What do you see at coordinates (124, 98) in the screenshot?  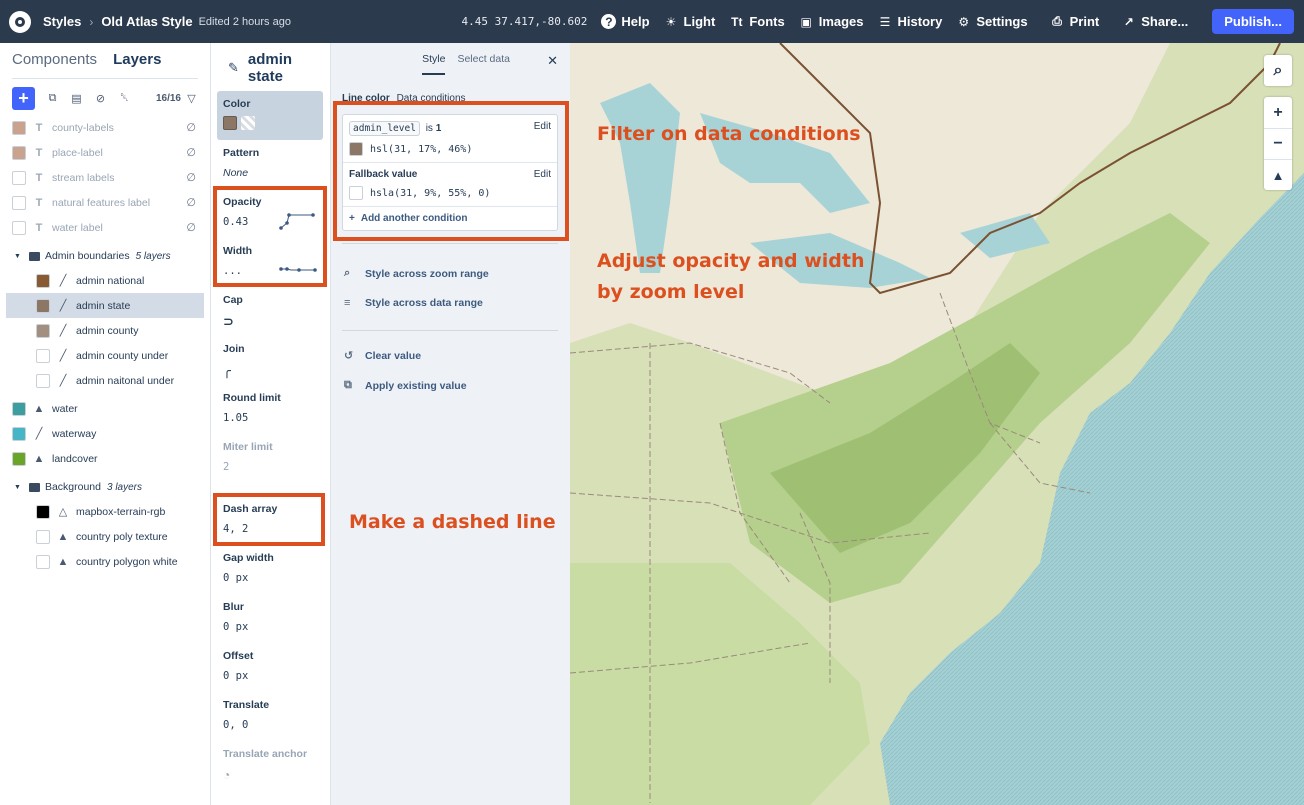 I see `trash-icon: ␡` at bounding box center [124, 98].